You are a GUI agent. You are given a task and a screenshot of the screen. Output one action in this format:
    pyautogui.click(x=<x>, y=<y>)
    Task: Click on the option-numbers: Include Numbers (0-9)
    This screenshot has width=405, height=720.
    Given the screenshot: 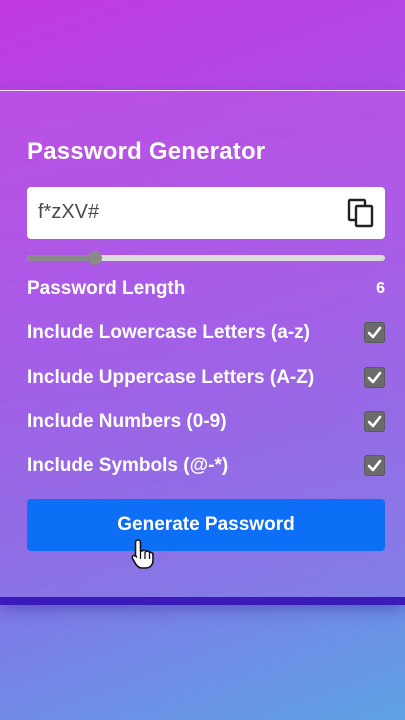 What is the action you would take?
    pyautogui.click(x=206, y=422)
    